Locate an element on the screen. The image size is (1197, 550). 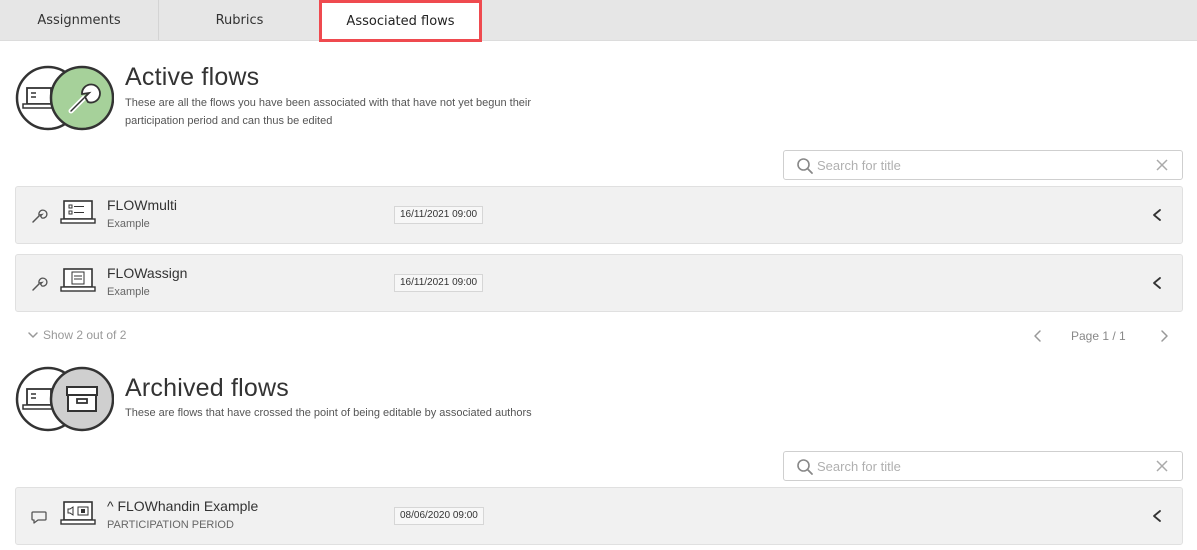
tab-rubrics: Rubrics is located at coordinates (239, 20).